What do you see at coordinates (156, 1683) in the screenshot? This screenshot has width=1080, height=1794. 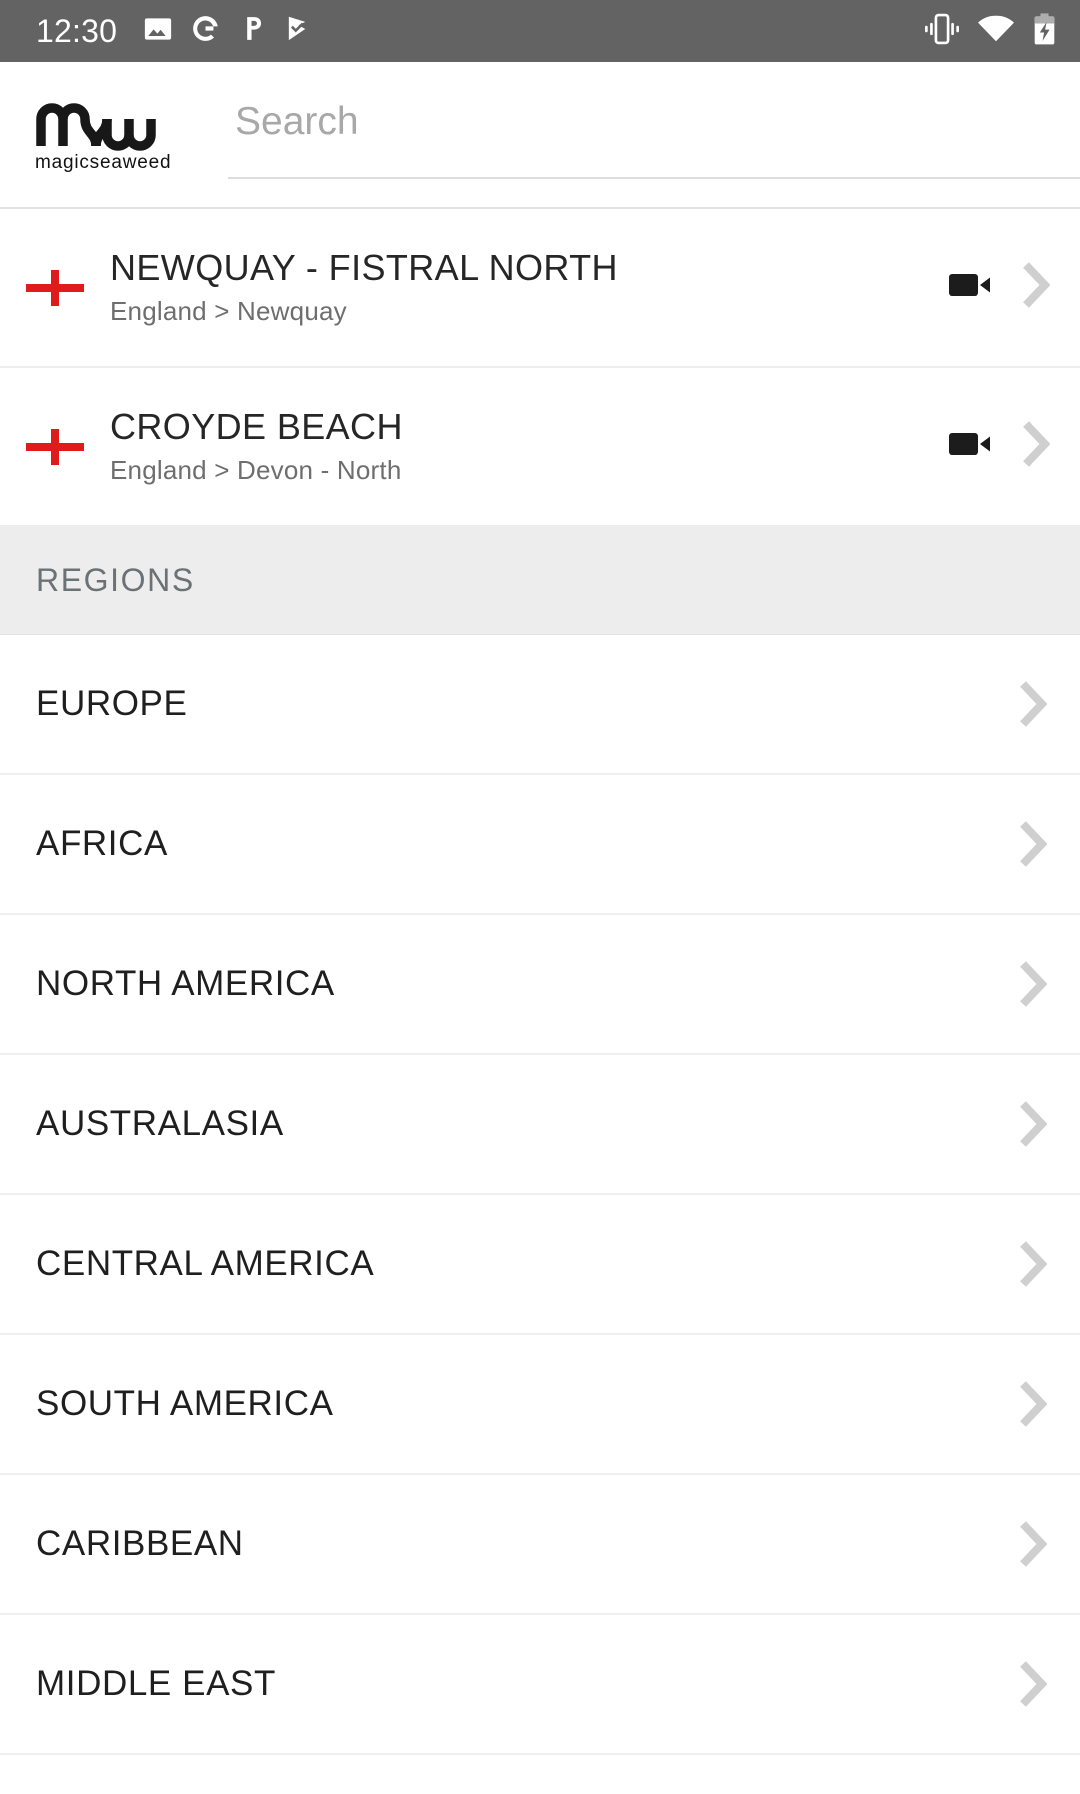 I see `region-label: MIDDLE EAST` at bounding box center [156, 1683].